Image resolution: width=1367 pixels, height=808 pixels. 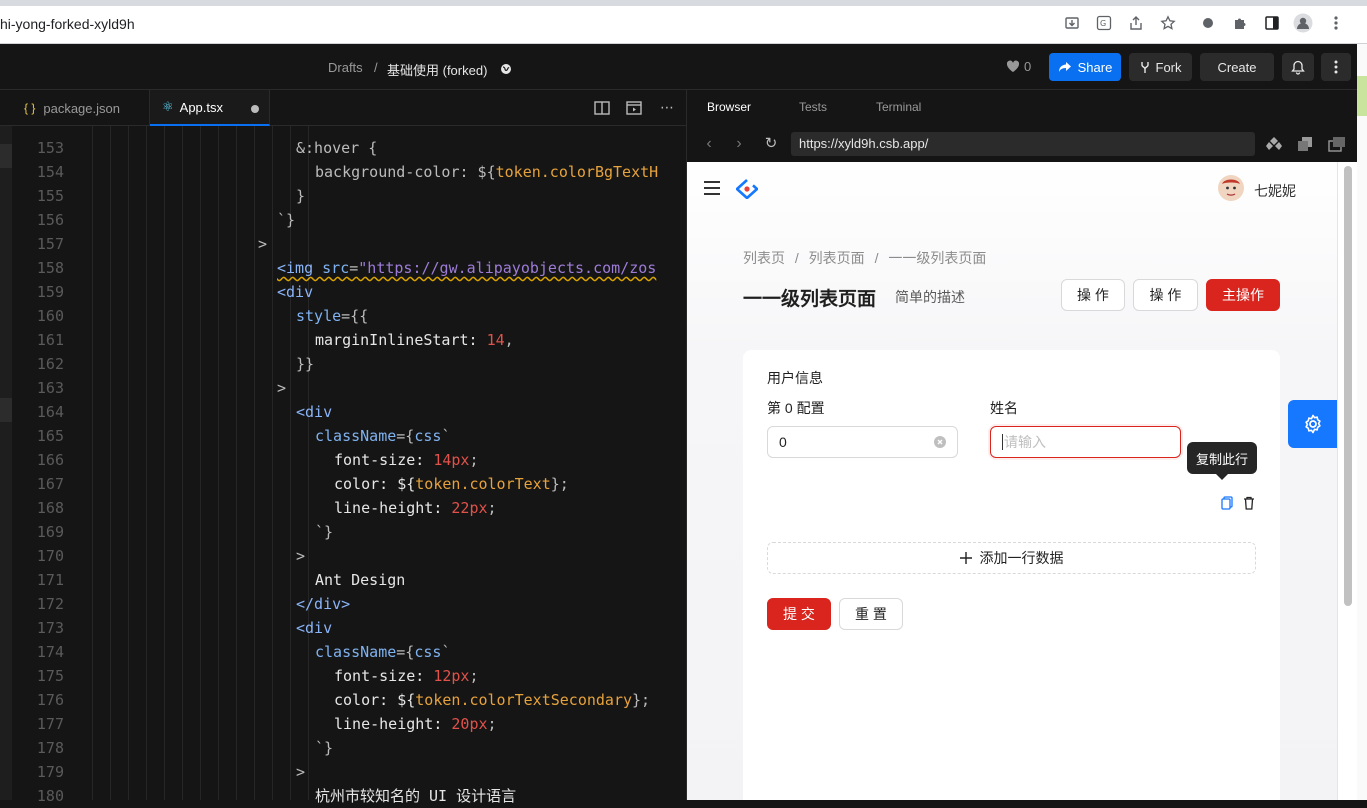 I want to click on tab-app-tsx: ⚛ App.tsx, so click(x=210, y=108).